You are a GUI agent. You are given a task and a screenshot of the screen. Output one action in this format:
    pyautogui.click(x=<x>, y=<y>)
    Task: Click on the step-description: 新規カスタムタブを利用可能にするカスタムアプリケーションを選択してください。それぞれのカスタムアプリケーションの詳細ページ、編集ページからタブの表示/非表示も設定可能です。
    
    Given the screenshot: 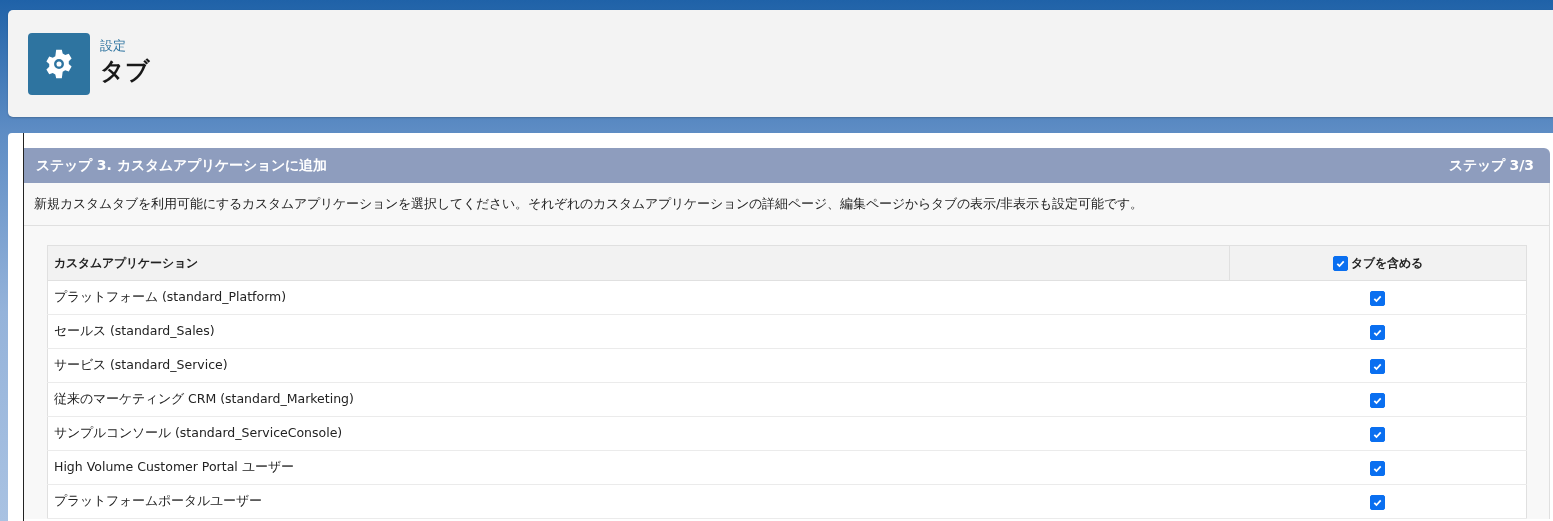 What is the action you would take?
    pyautogui.click(x=589, y=203)
    